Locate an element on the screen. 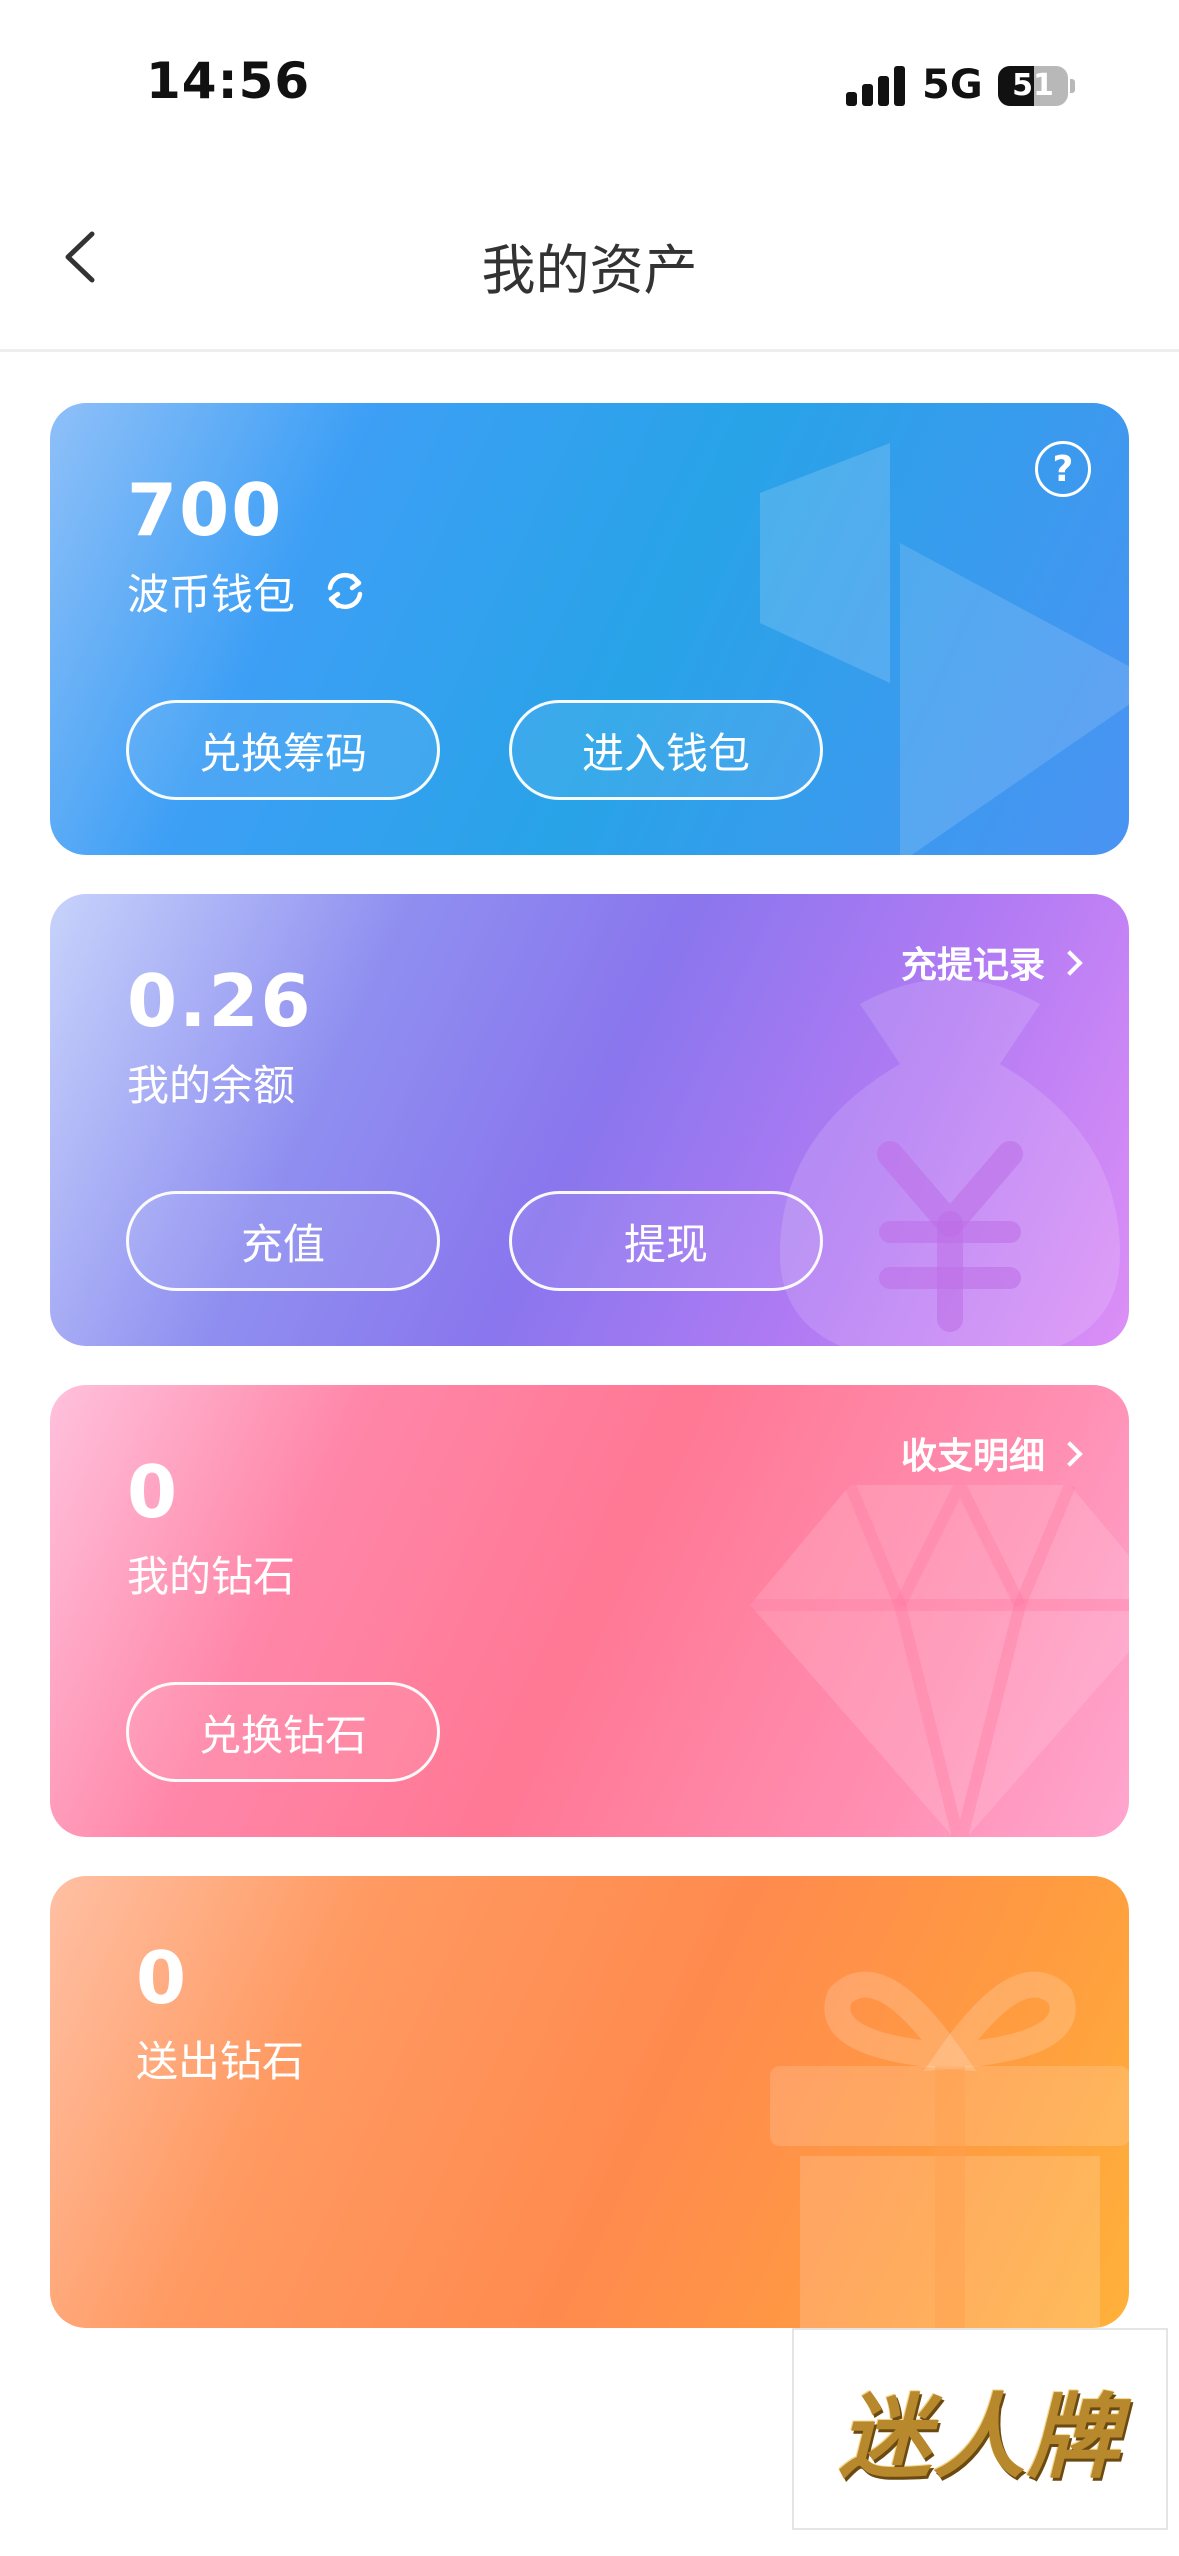 The image size is (1179, 2556). balance-value: 0.26 is located at coordinates (220, 1001).